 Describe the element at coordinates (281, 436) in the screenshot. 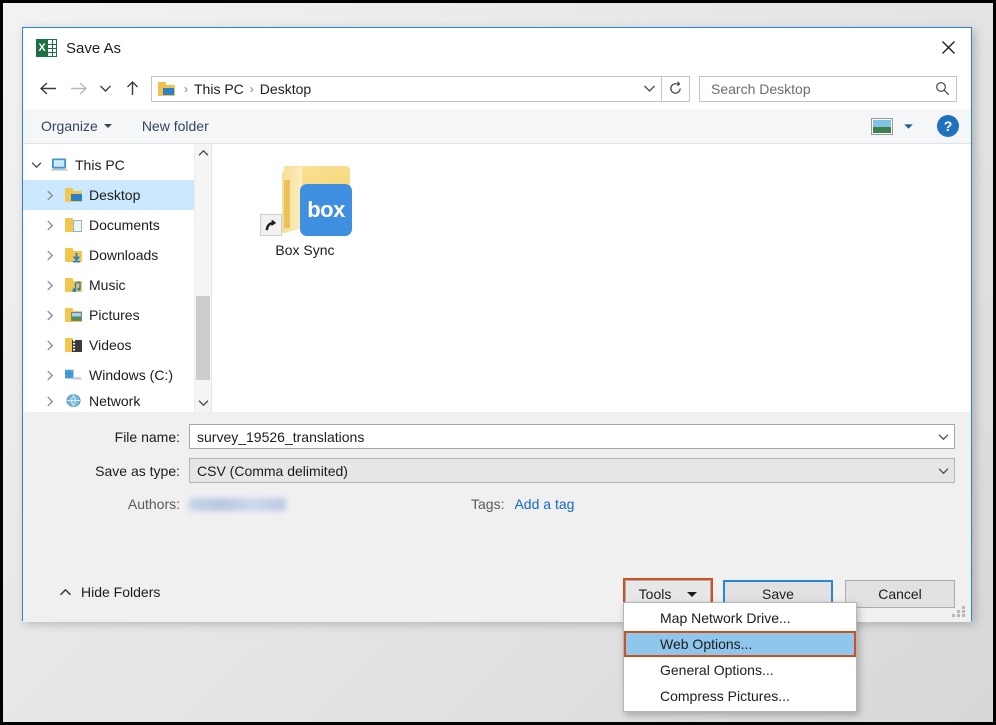

I see `file-name-value: survey_19526_translations` at that location.